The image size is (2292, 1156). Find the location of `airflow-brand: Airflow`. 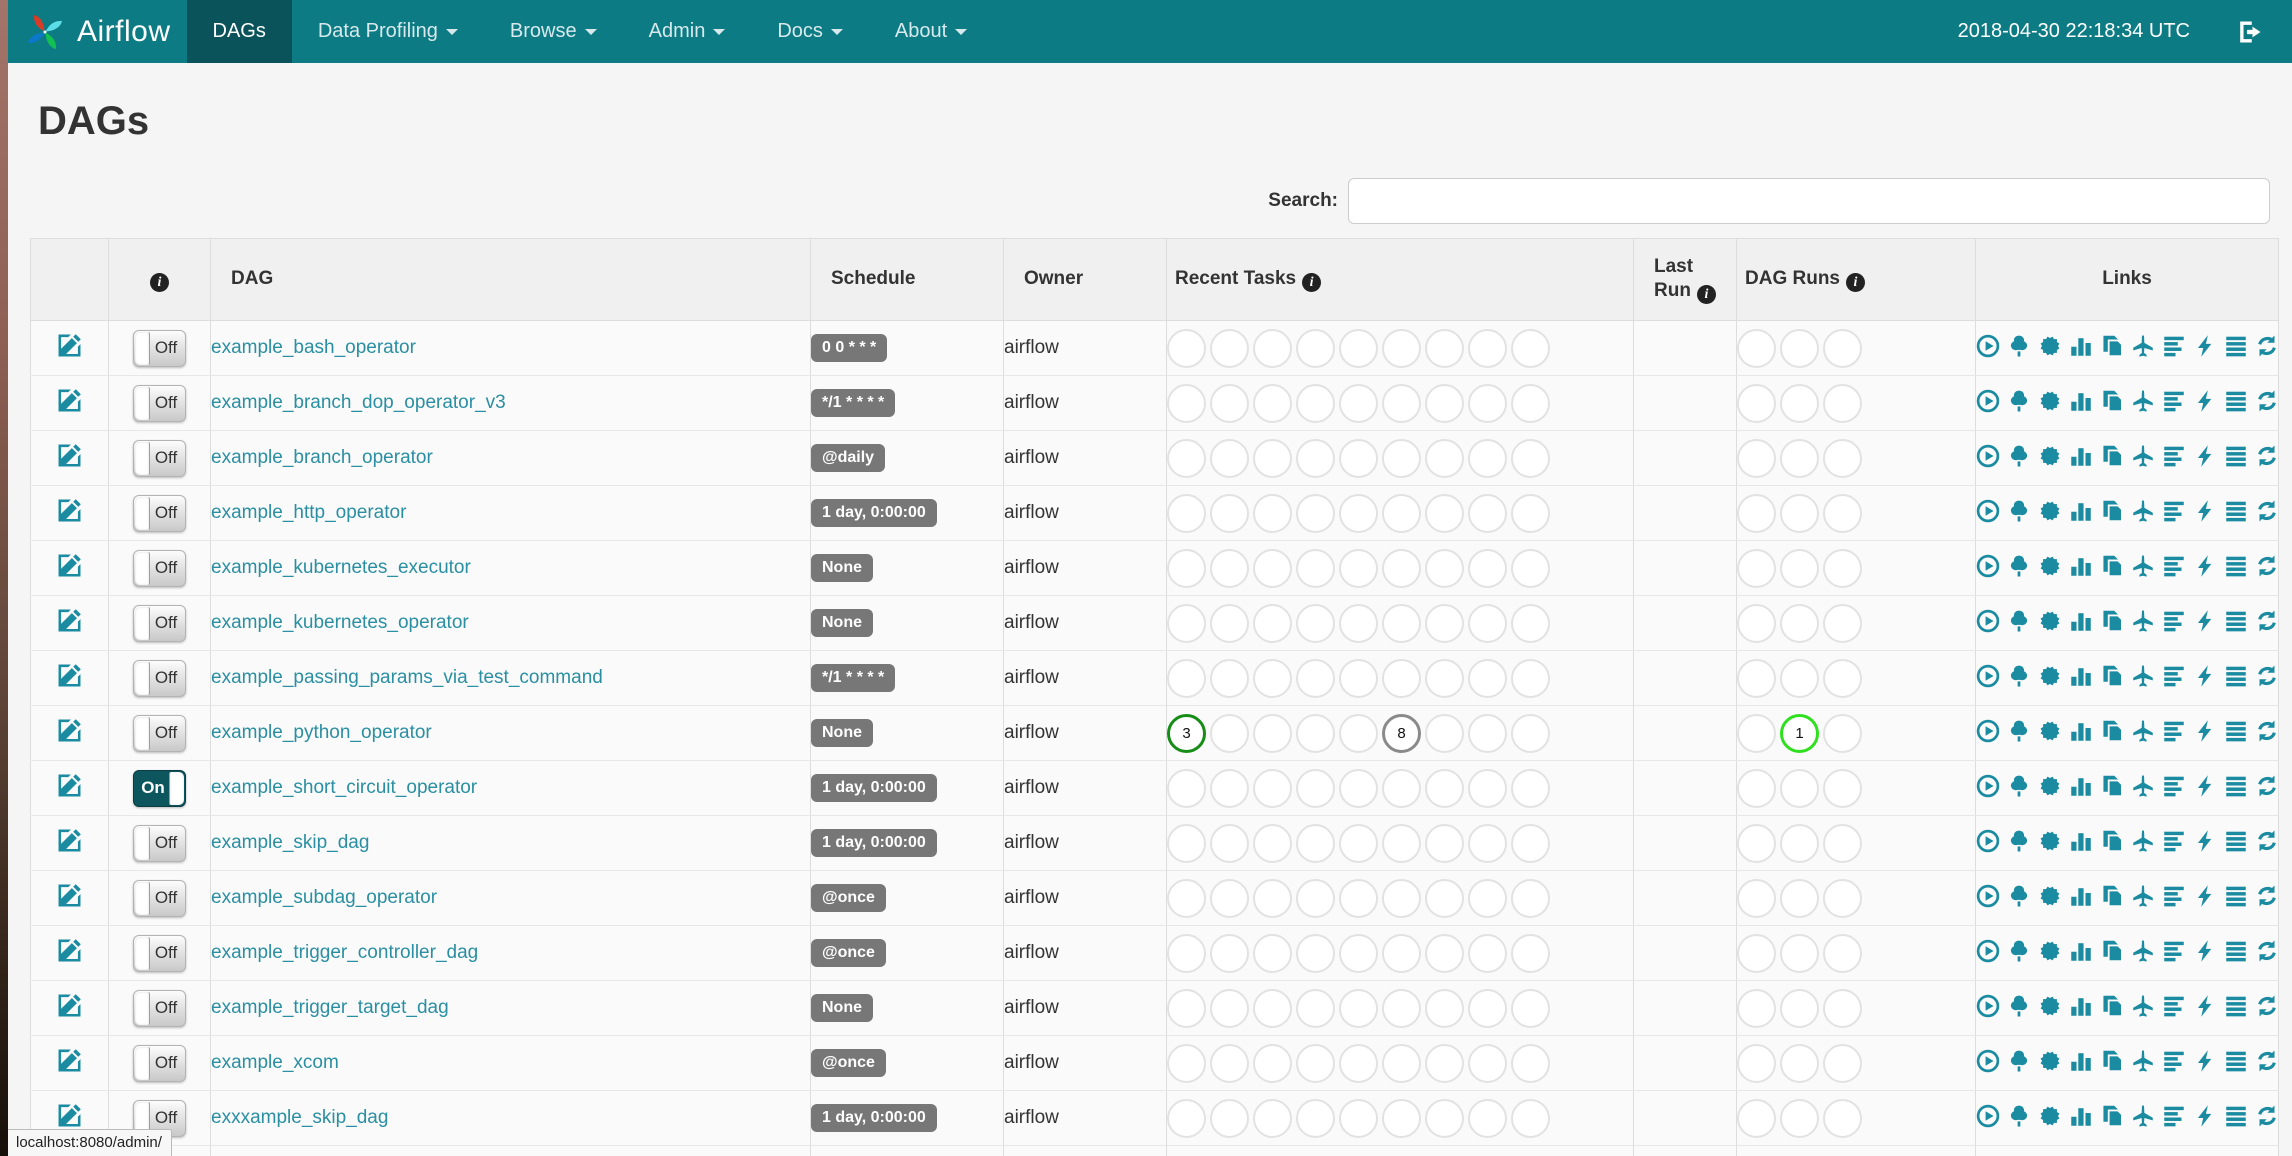

airflow-brand: Airflow is located at coordinates (97, 31).